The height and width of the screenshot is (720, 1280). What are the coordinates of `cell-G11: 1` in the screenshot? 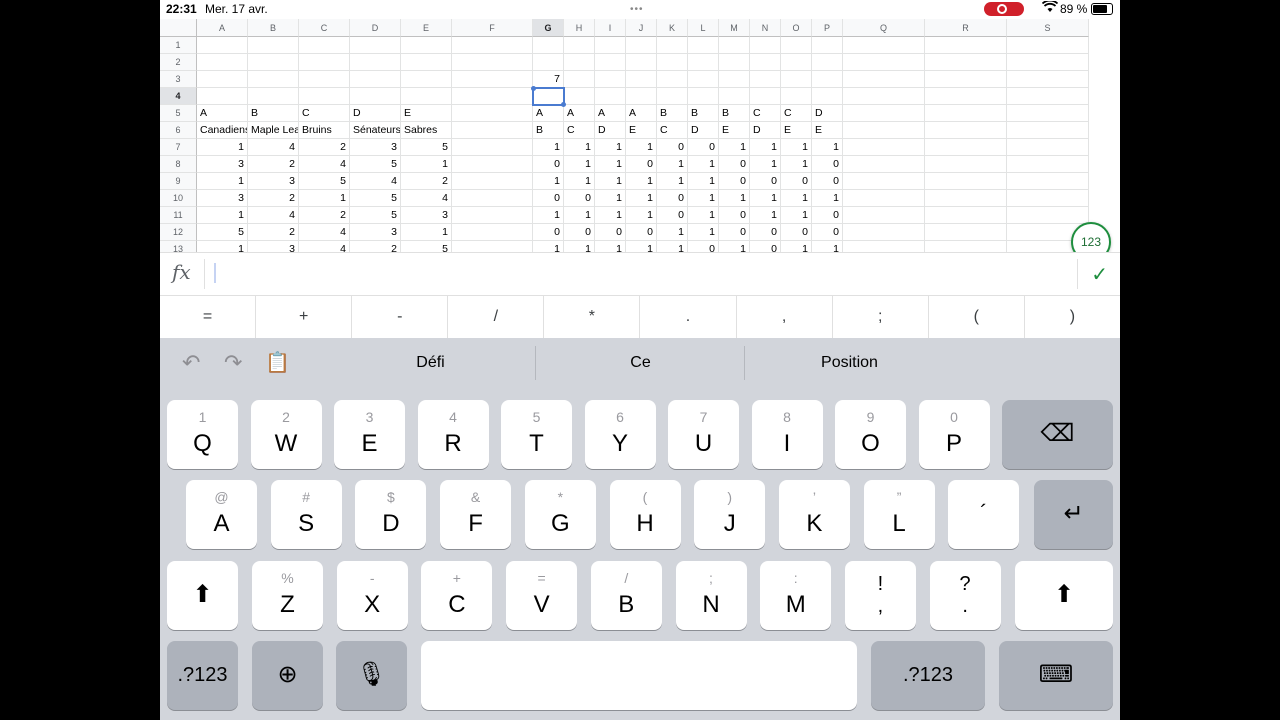 It's located at (548, 215).